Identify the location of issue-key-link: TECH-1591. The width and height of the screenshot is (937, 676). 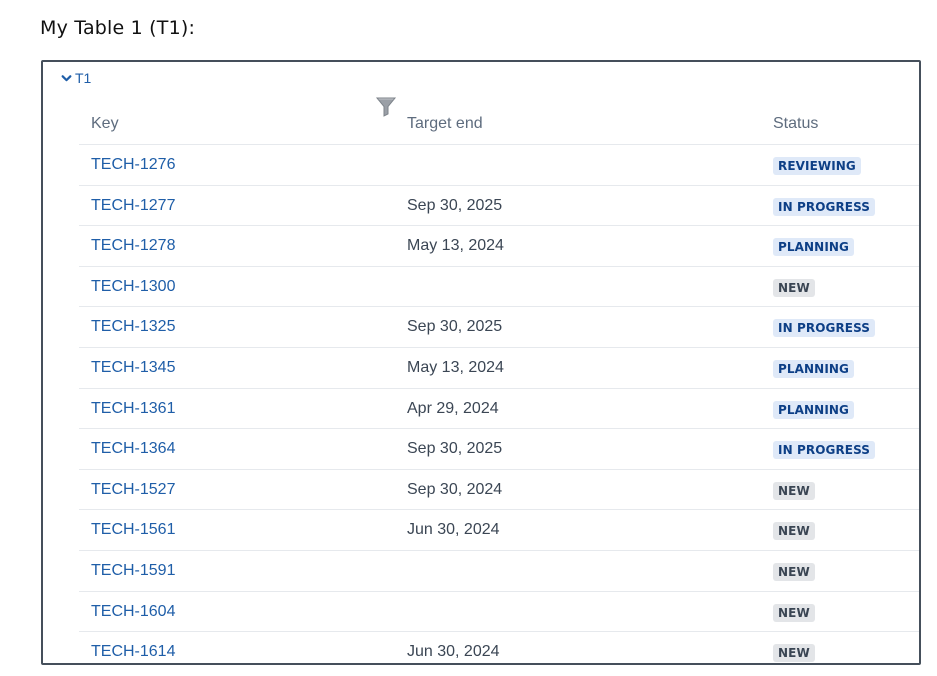
(133, 571).